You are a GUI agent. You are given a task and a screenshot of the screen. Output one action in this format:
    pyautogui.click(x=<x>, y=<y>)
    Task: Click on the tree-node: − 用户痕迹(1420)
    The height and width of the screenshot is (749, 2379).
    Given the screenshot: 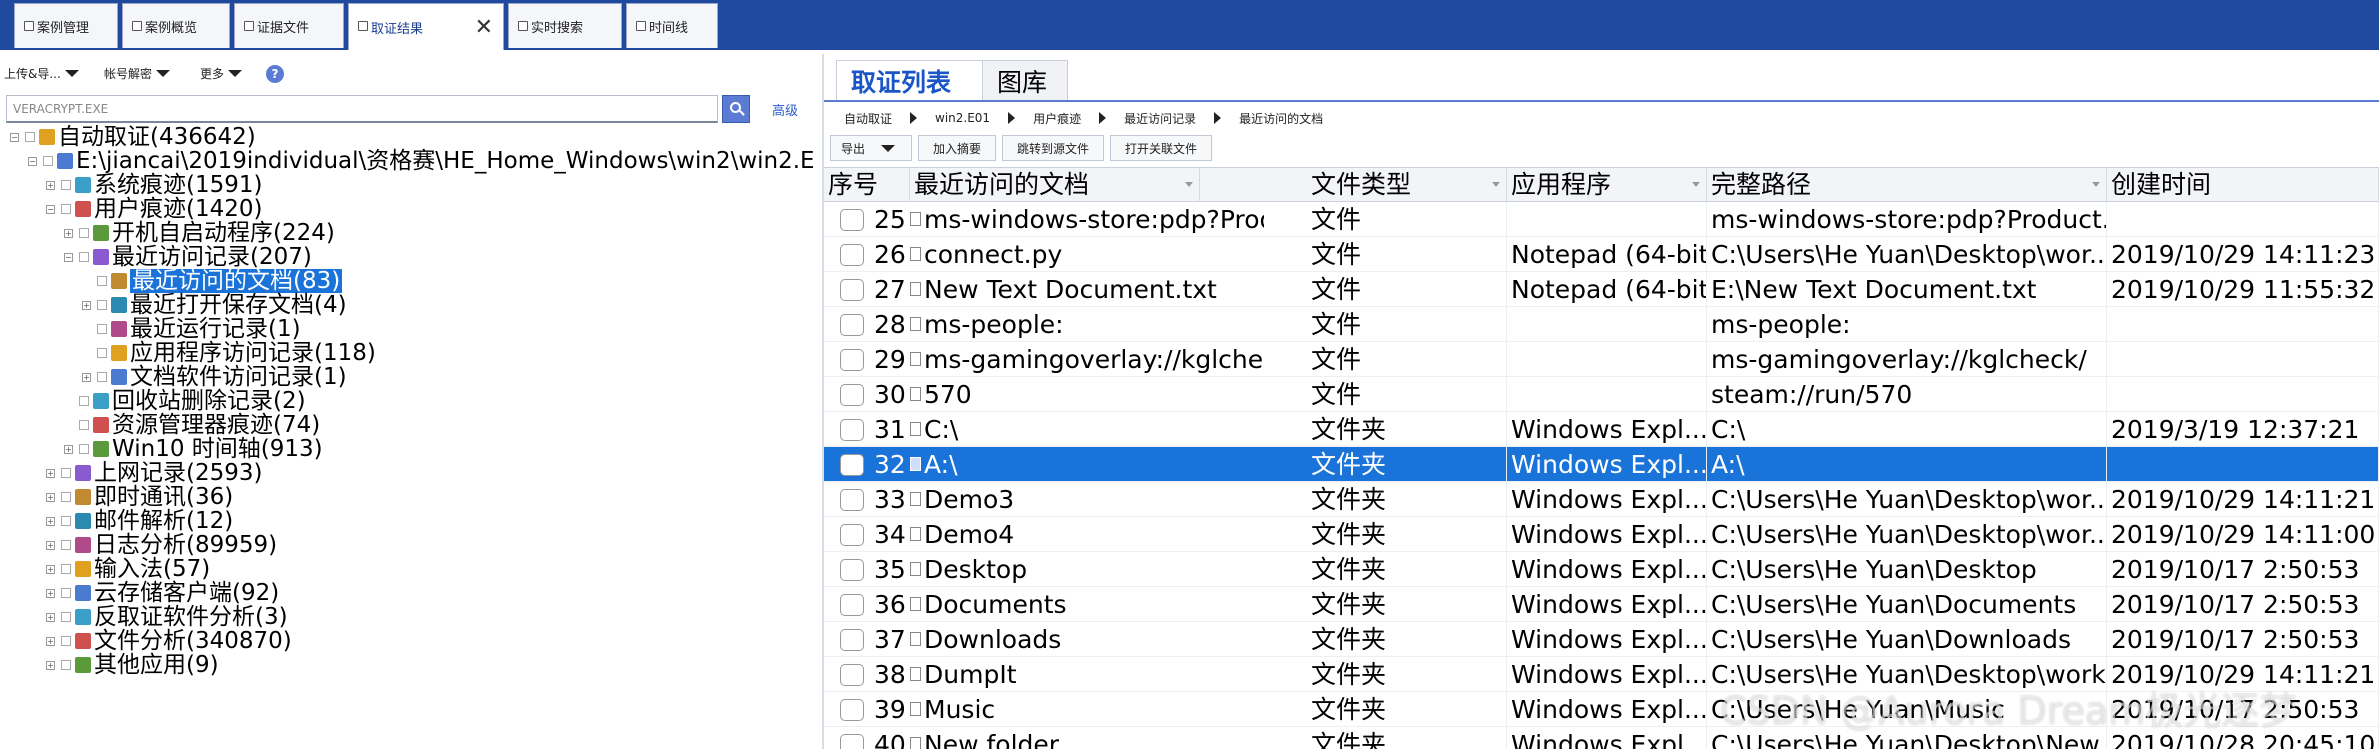 What is the action you would take?
    pyautogui.click(x=154, y=209)
    